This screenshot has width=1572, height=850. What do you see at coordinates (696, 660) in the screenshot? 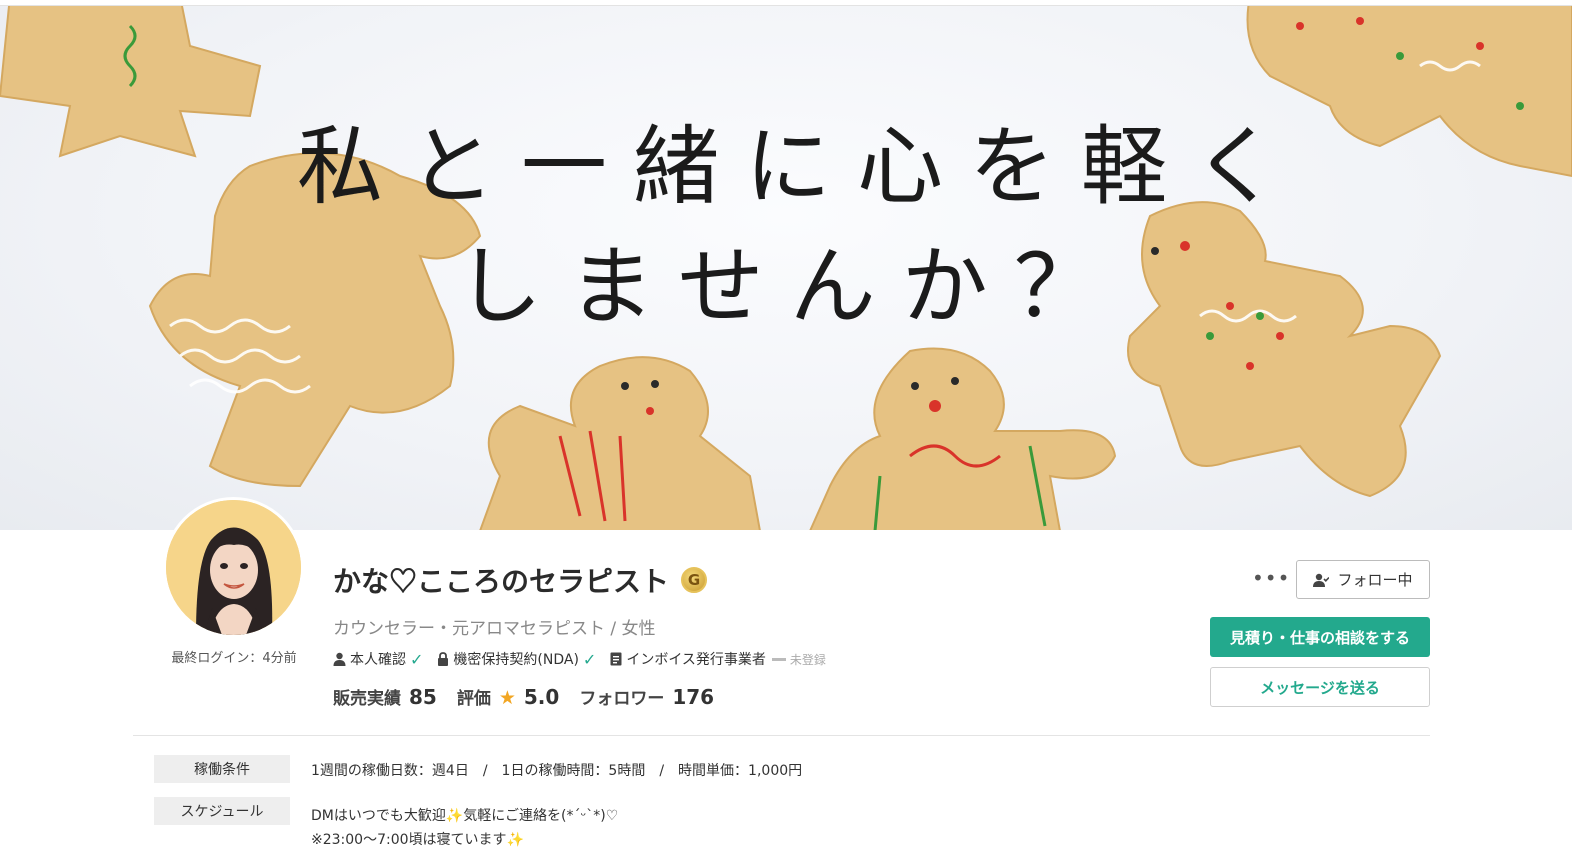
I see `verification-invoice-label: インボイス発行事業者` at bounding box center [696, 660].